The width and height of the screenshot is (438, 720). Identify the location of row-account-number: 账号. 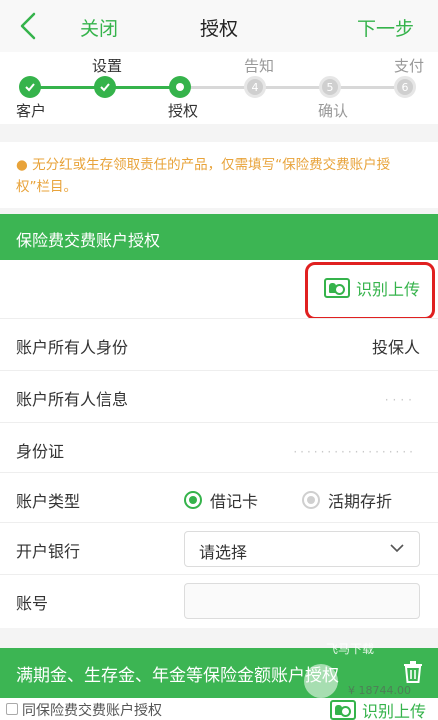
(219, 600).